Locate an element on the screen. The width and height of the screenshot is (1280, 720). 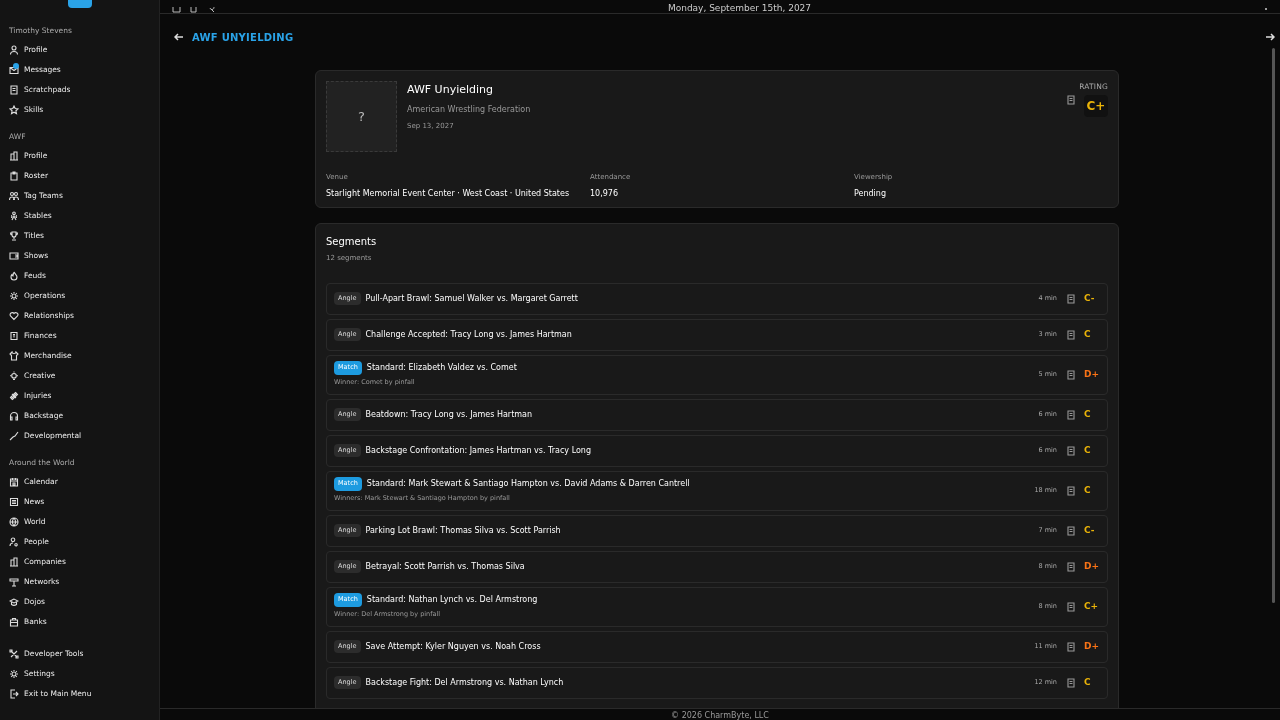
stat-value: 10,976 is located at coordinates (604, 193).